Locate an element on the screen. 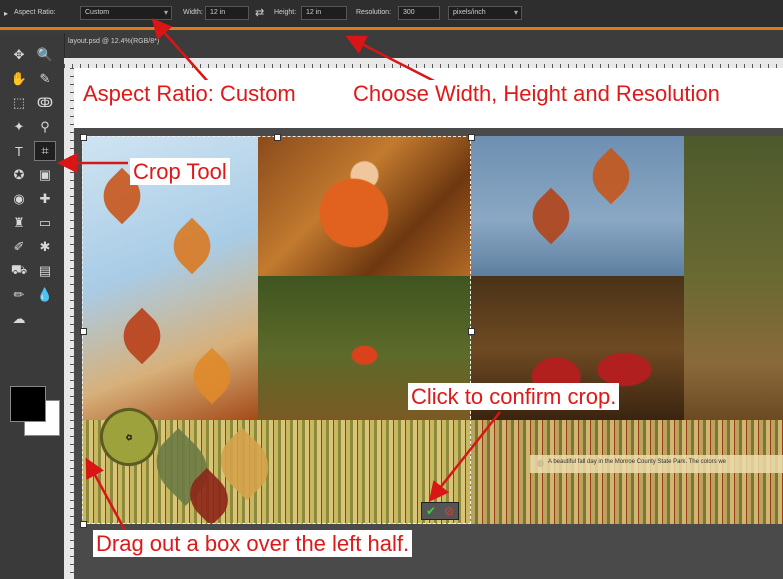  options-menu-icon: ▸ is located at coordinates (6, 13).